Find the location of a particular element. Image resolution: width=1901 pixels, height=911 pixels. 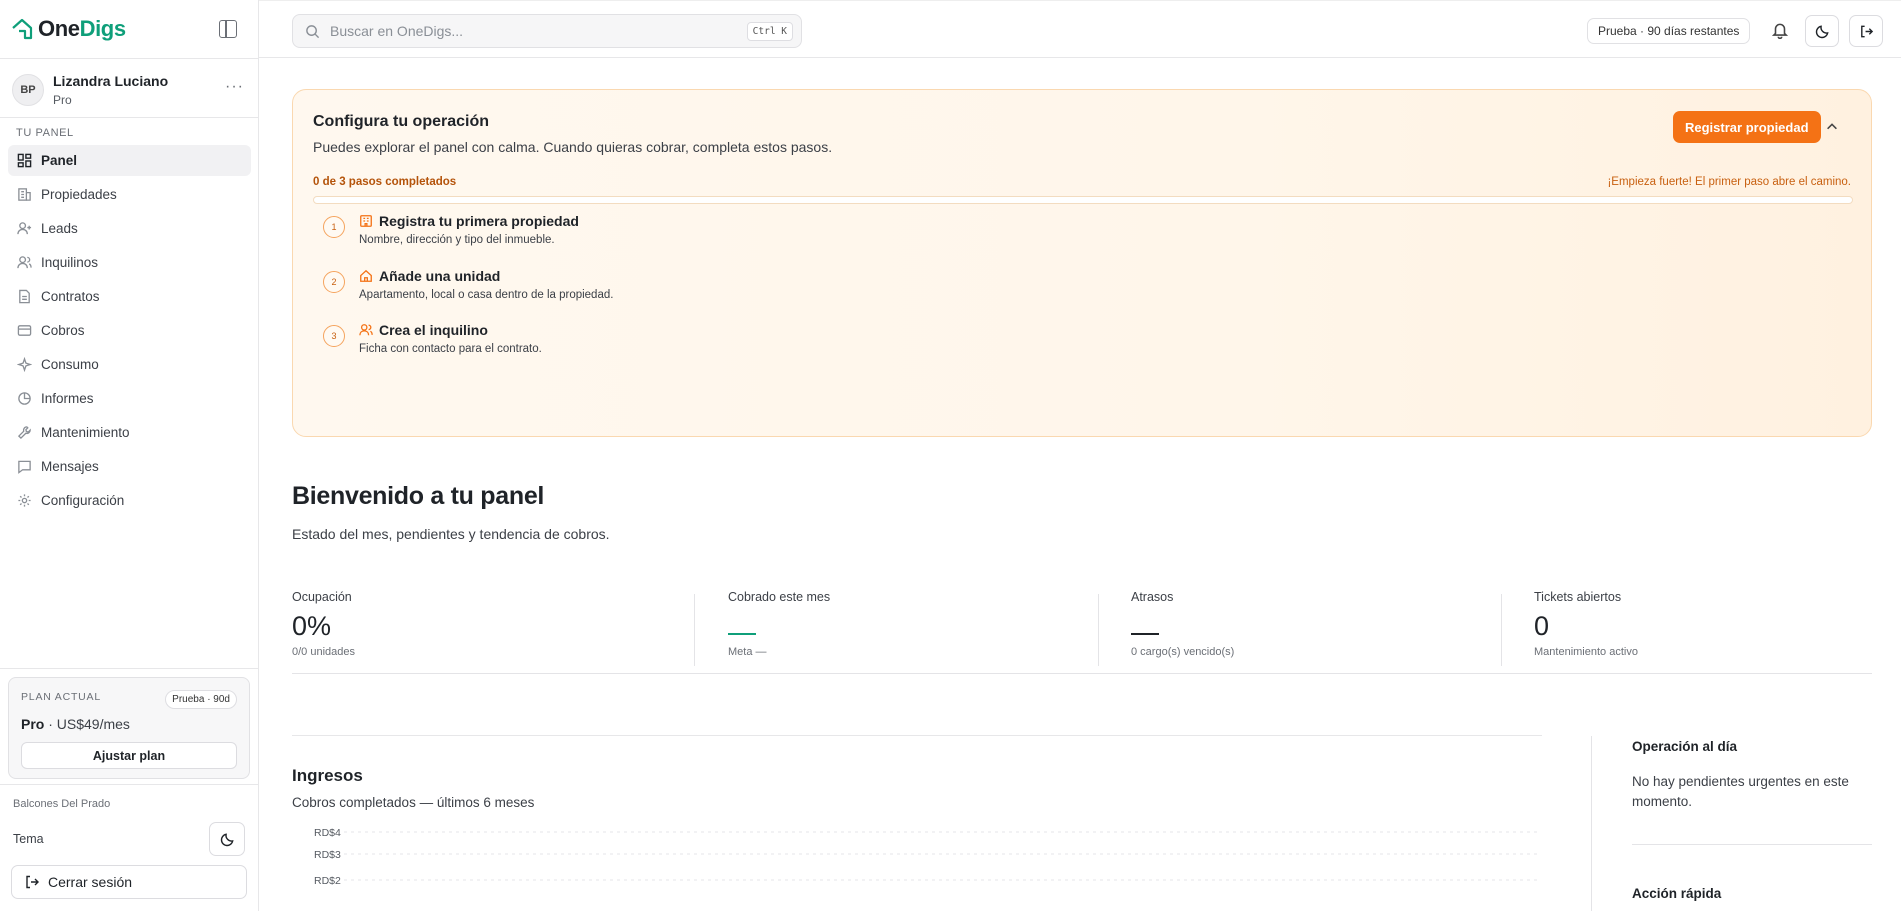

kpi-label: Tickets abiertos is located at coordinates (1578, 597).